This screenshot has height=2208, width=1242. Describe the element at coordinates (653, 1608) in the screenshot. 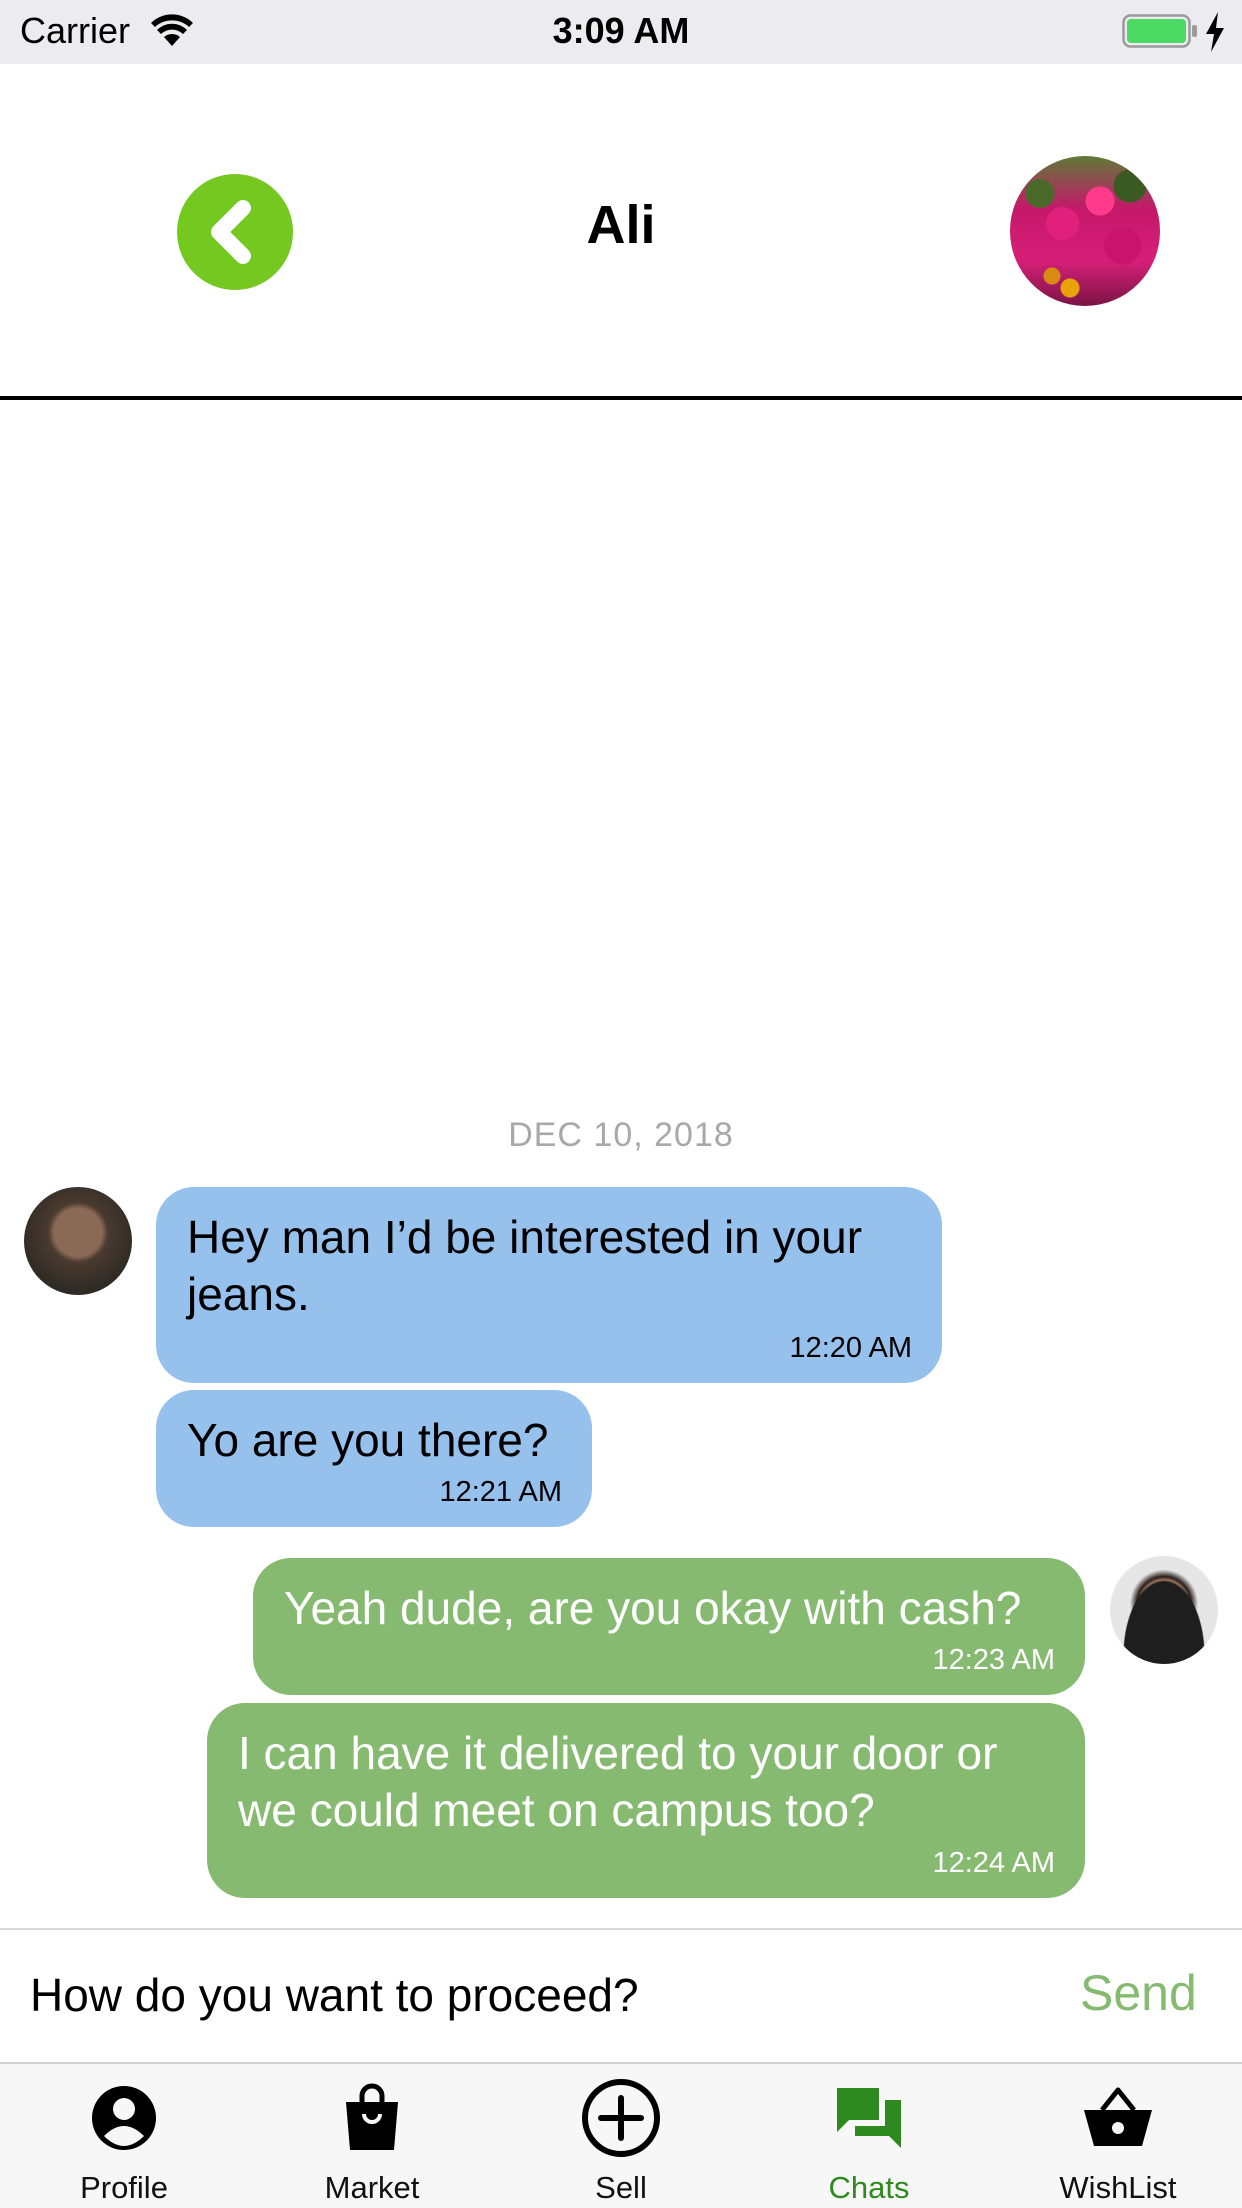

I see `message-text: Yeah dude, are you okay with cash?` at that location.